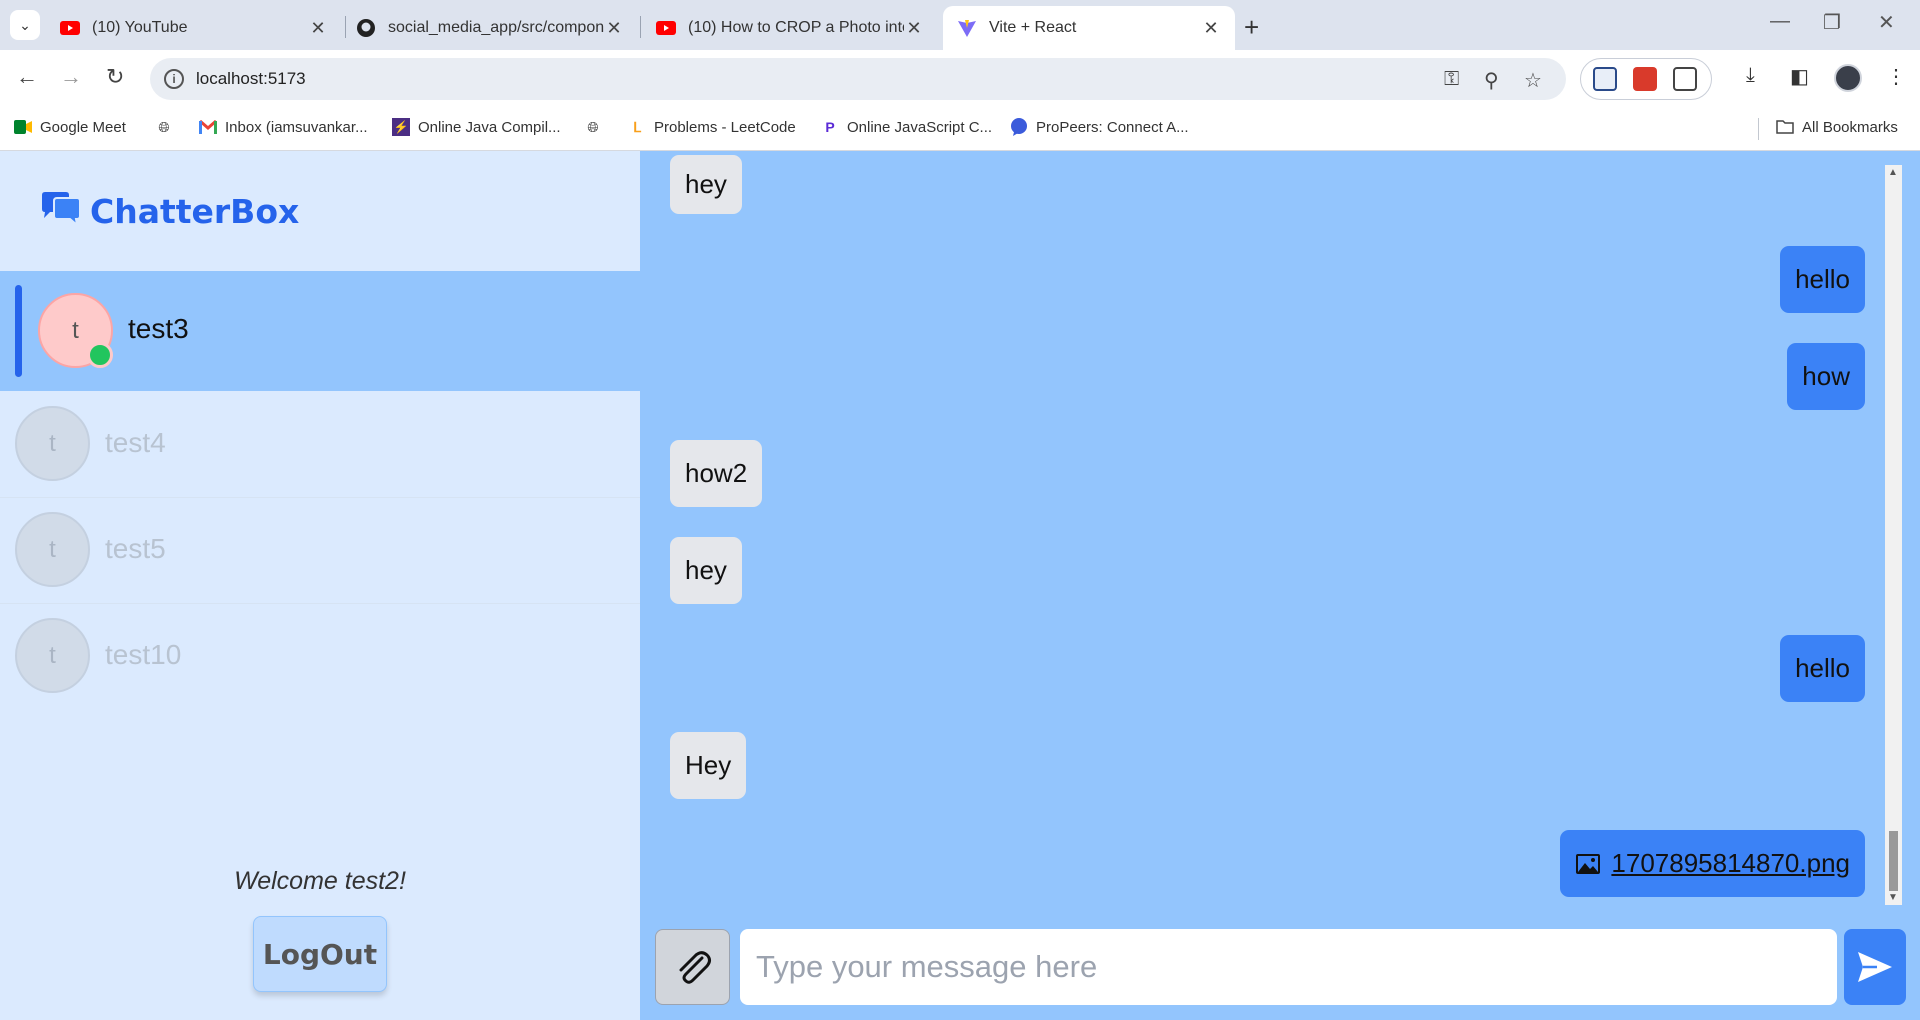 Image resolution: width=1920 pixels, height=1020 pixels. Describe the element at coordinates (1288, 967) in the screenshot. I see `message-input` at that location.